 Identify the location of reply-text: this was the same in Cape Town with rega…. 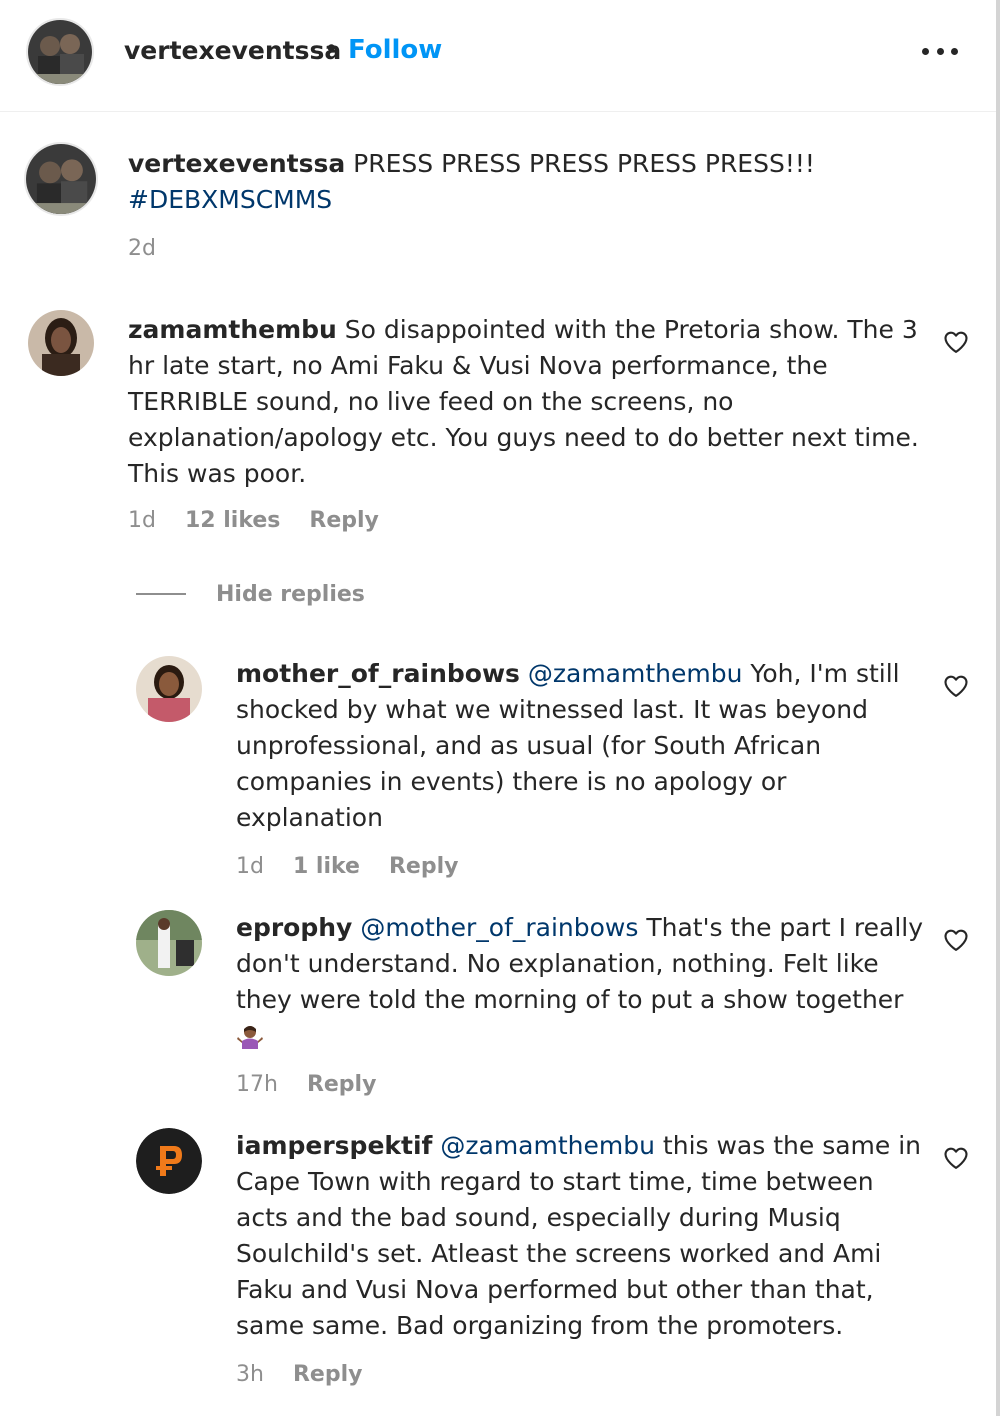
(579, 1235).